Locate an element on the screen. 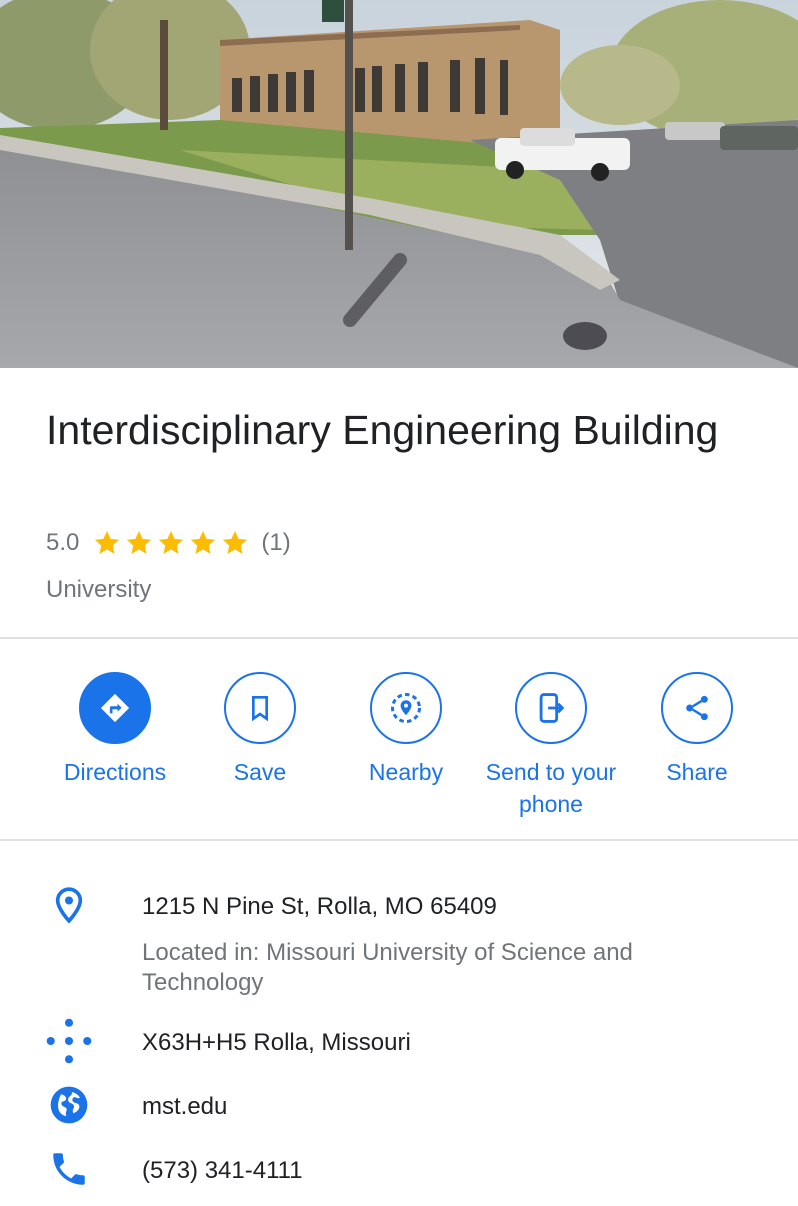 The width and height of the screenshot is (798, 1206). directions-label: Directions is located at coordinates (115, 772).